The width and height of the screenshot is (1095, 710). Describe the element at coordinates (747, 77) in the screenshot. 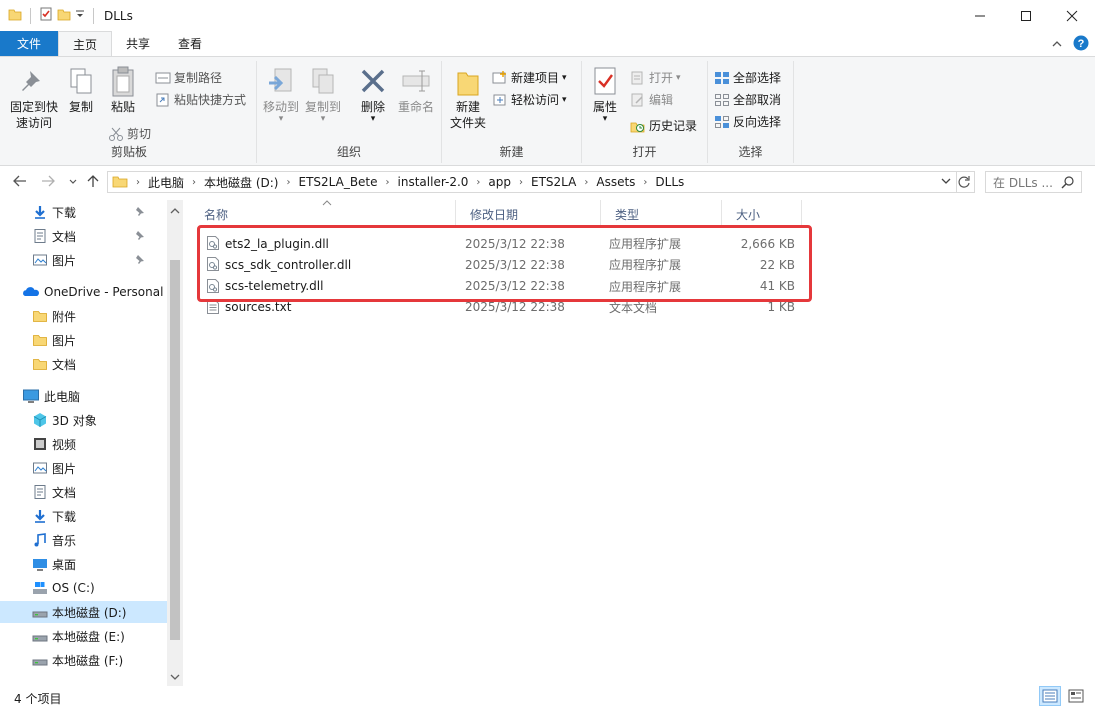

I see `select-all-button: 全部选择` at that location.